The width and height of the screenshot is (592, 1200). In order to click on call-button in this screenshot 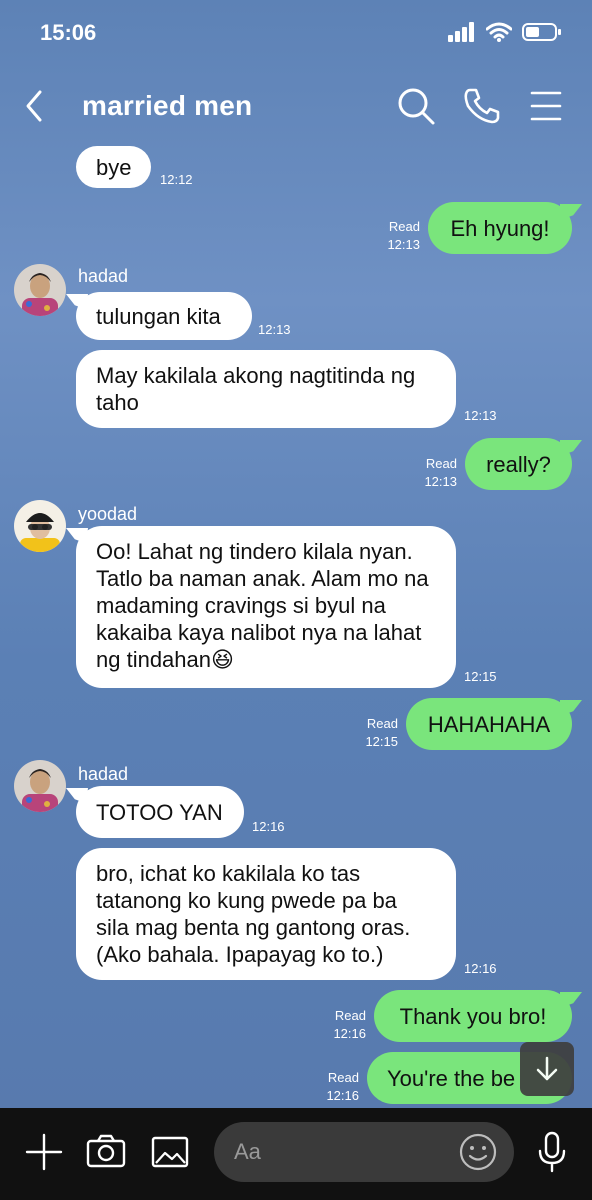, I will do `click(482, 106)`.